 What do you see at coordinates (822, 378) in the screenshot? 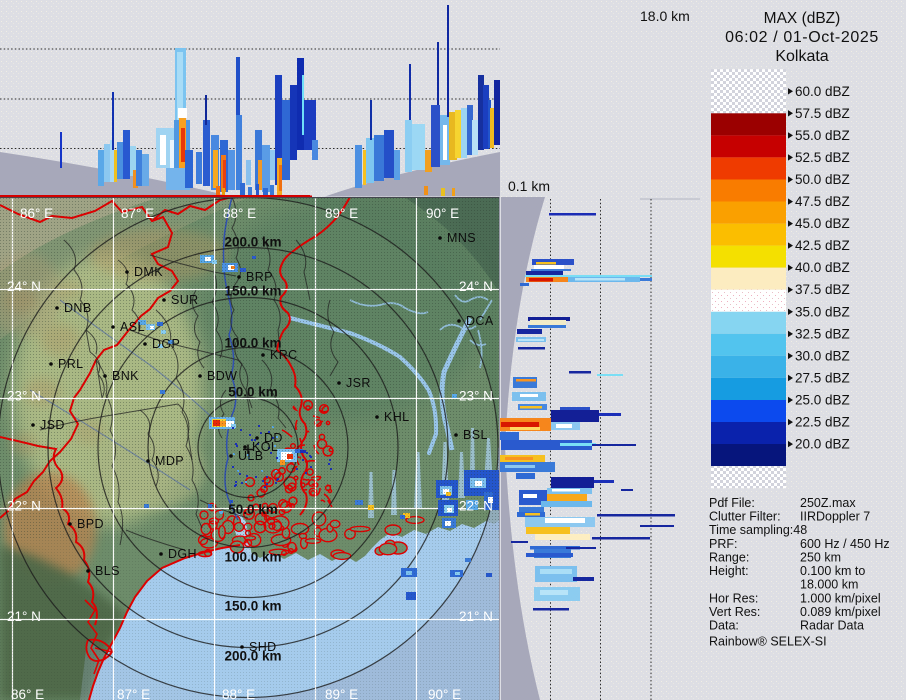
I see `svg-text: 27.5 dBZ` at bounding box center [822, 378].